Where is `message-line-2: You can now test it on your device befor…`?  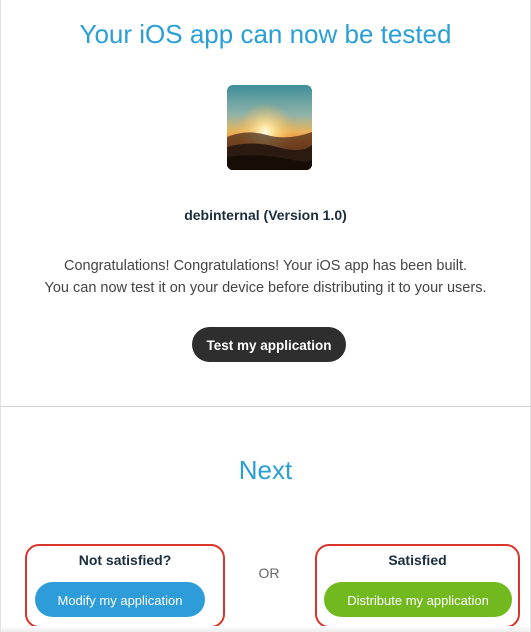 message-line-2: You can now test it on your device befor… is located at coordinates (265, 288).